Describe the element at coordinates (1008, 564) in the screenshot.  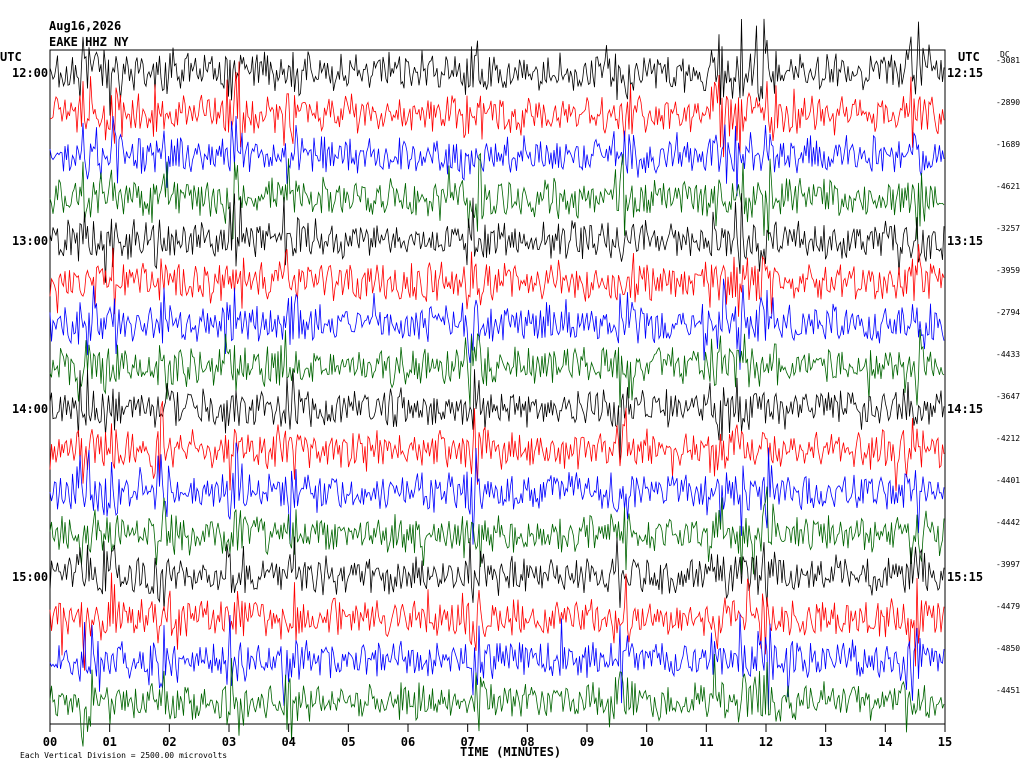
I see `dc-value: -3997` at that location.